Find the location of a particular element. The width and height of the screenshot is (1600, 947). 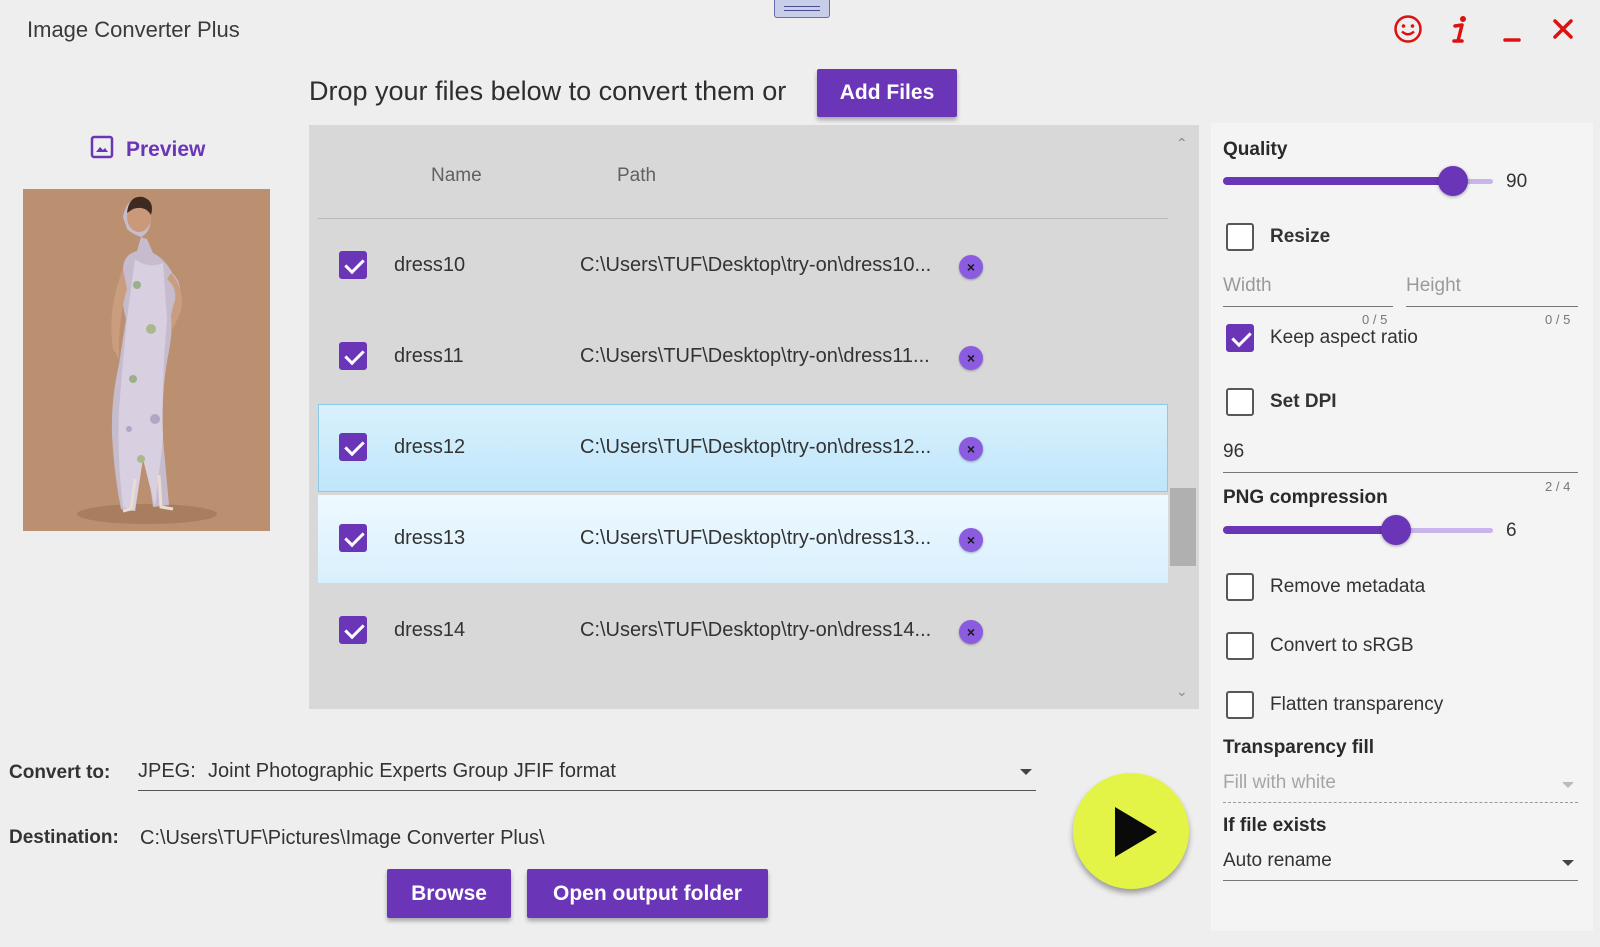

flatten-transparency-label: Flatten transparency is located at coordinates (1357, 704).